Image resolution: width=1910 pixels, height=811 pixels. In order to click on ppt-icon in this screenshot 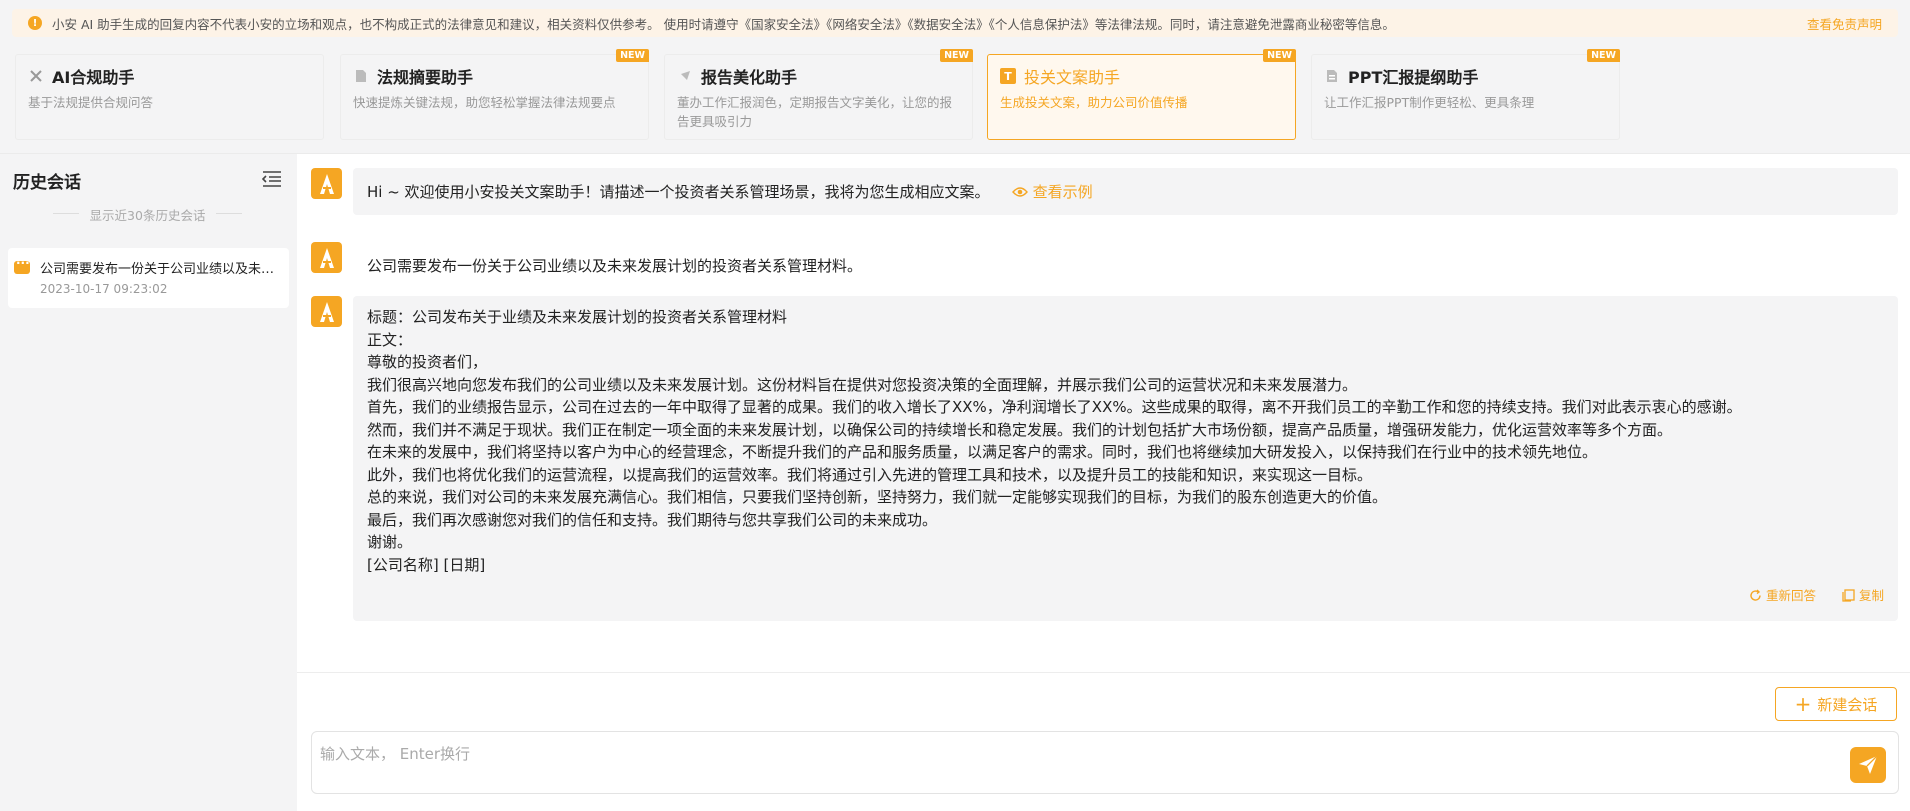, I will do `click(1332, 76)`.